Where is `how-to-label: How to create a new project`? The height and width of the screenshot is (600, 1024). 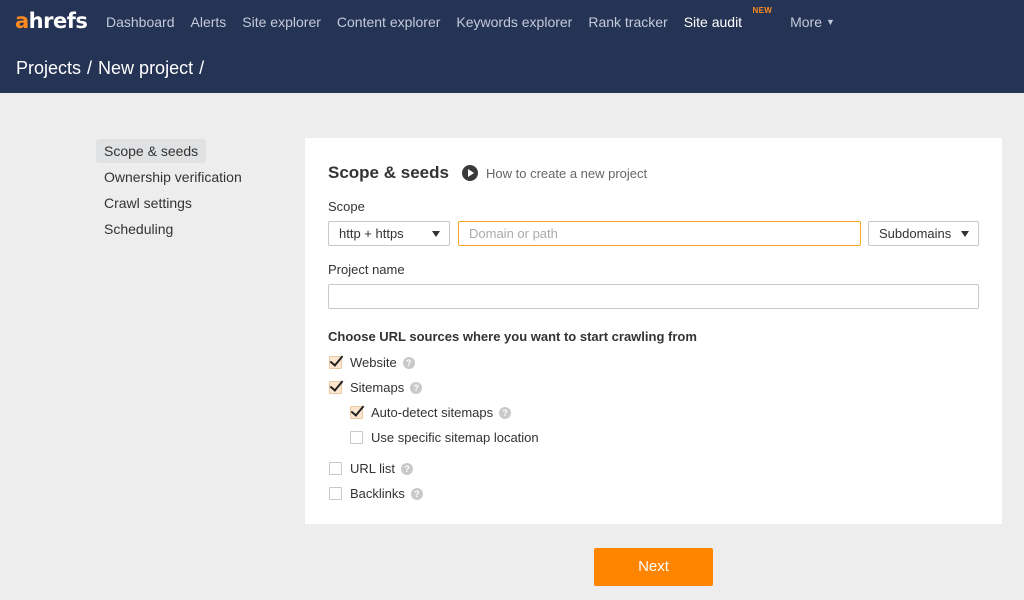
how-to-label: How to create a new project is located at coordinates (567, 173).